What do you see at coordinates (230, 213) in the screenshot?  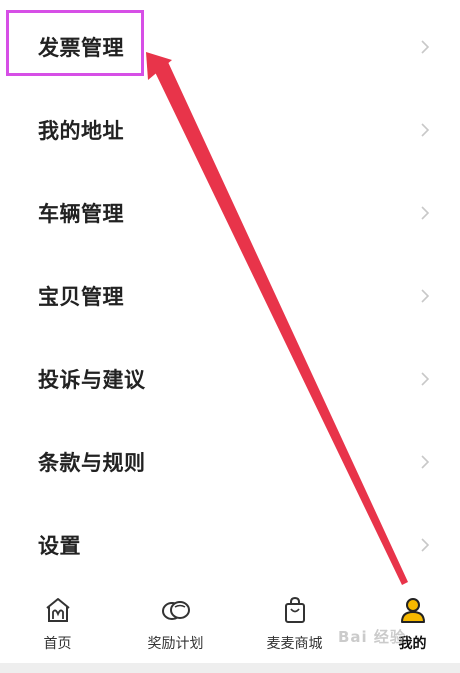 I see `menu-item-vehicles: 车辆管理` at bounding box center [230, 213].